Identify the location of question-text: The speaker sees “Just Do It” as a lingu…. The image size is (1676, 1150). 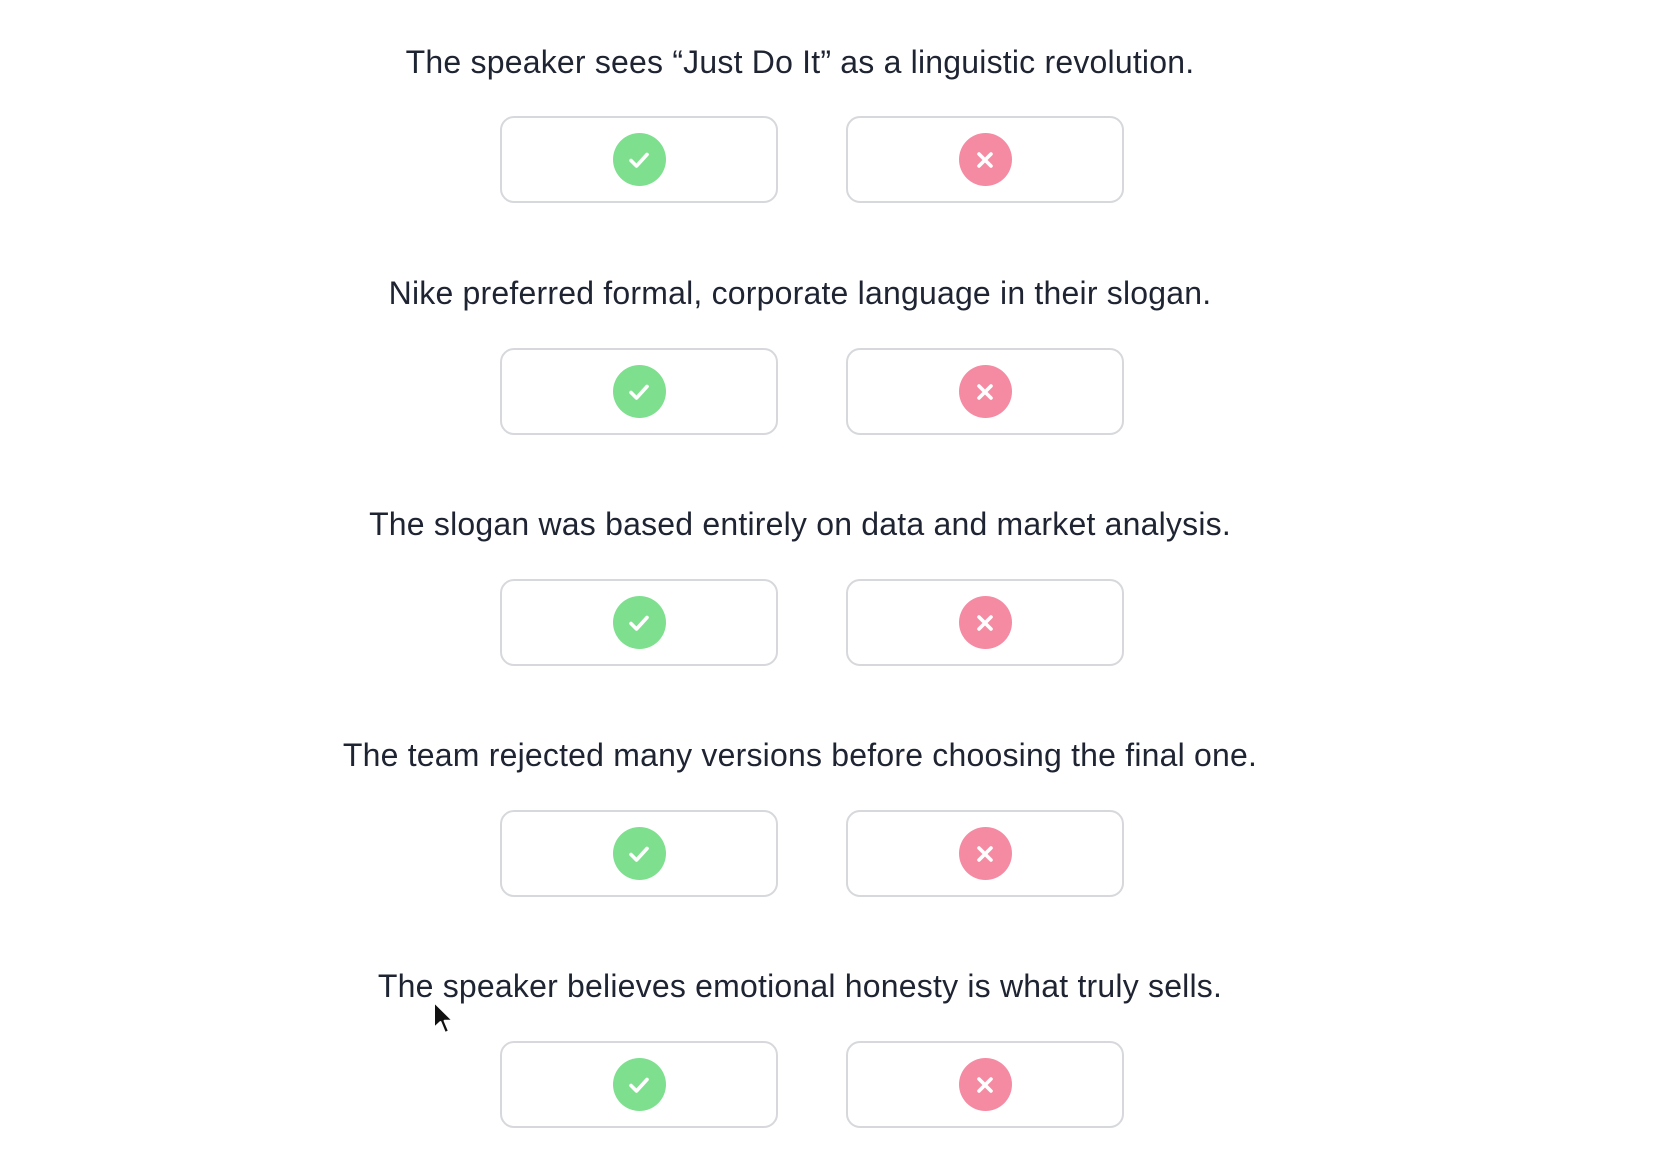
(800, 62).